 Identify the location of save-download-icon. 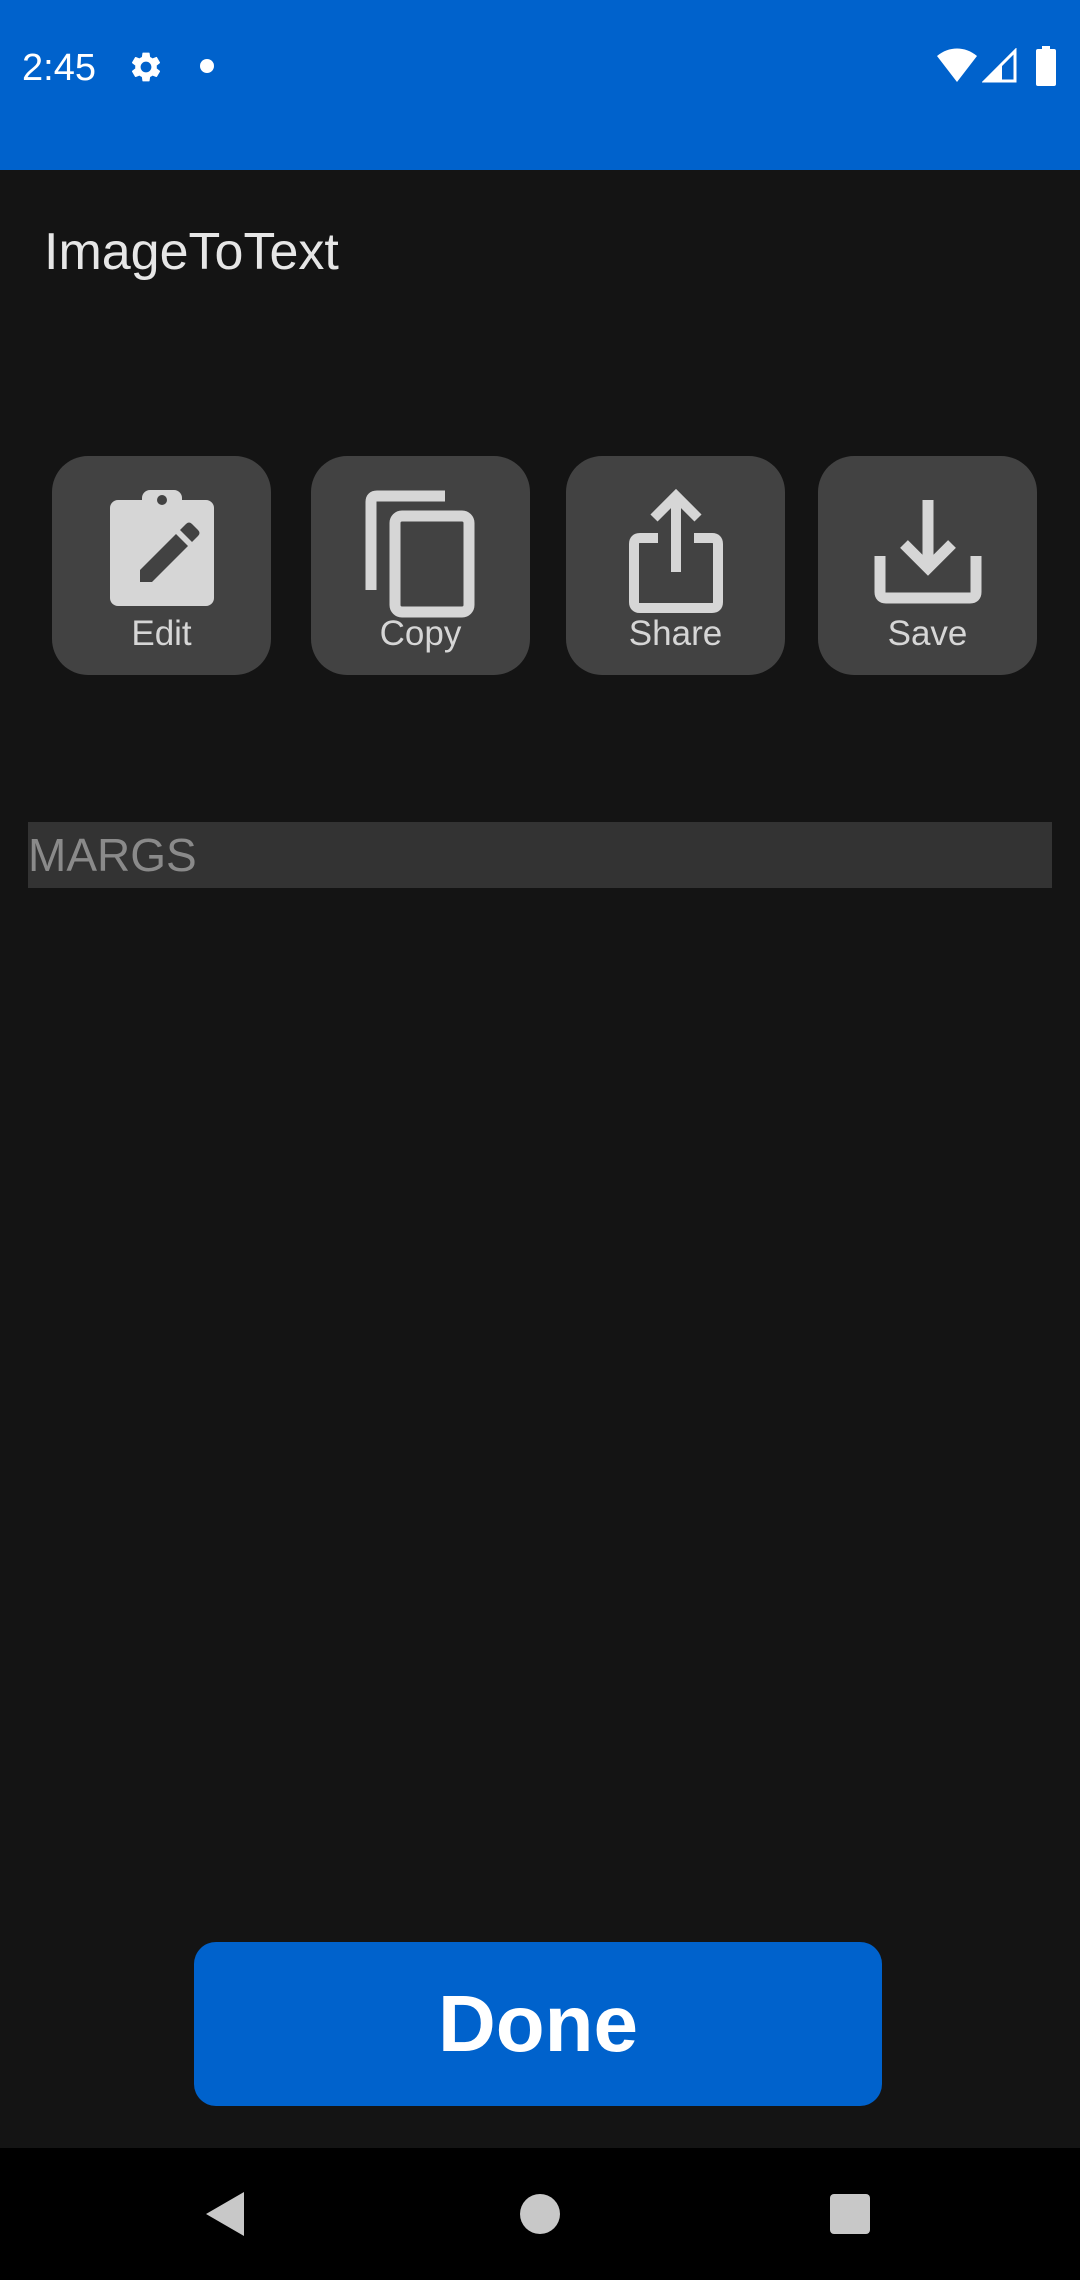
(927, 552).